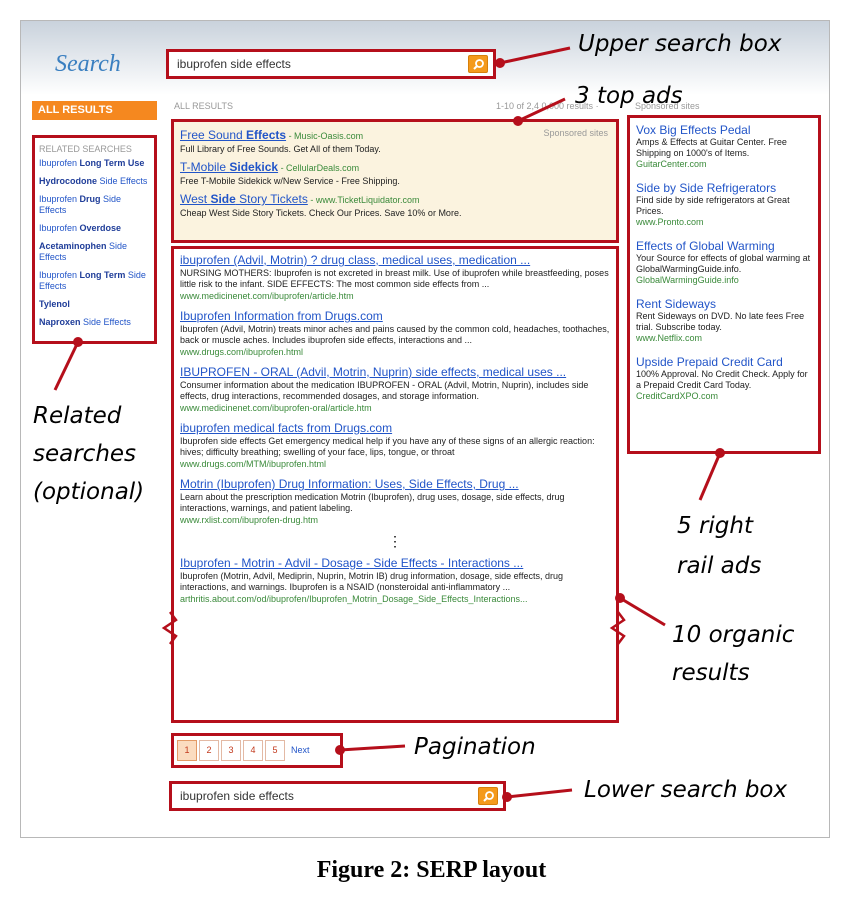 The image size is (863, 899). Describe the element at coordinates (733, 635) in the screenshot. I see `label-organic-1: 10 organic` at that location.